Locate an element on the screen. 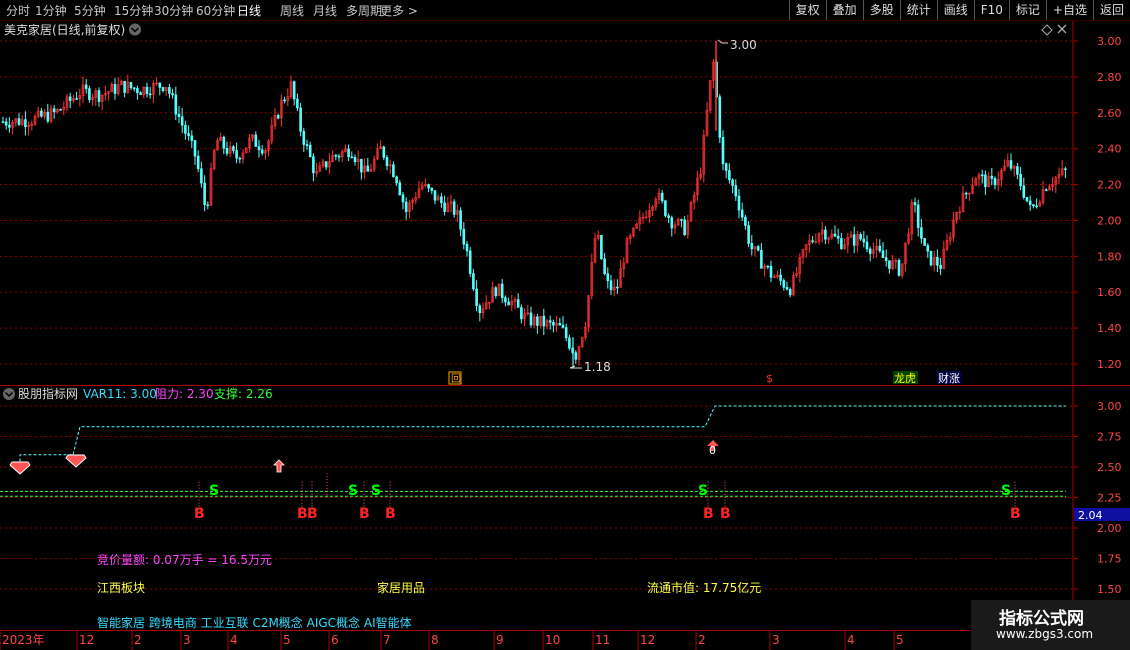  indicator-name: 股朋指标网 is located at coordinates (48, 393).